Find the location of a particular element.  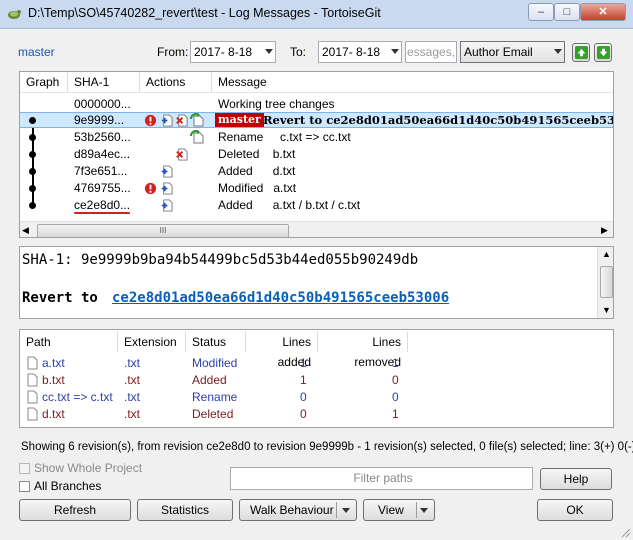

branch-link: master is located at coordinates (36, 52).